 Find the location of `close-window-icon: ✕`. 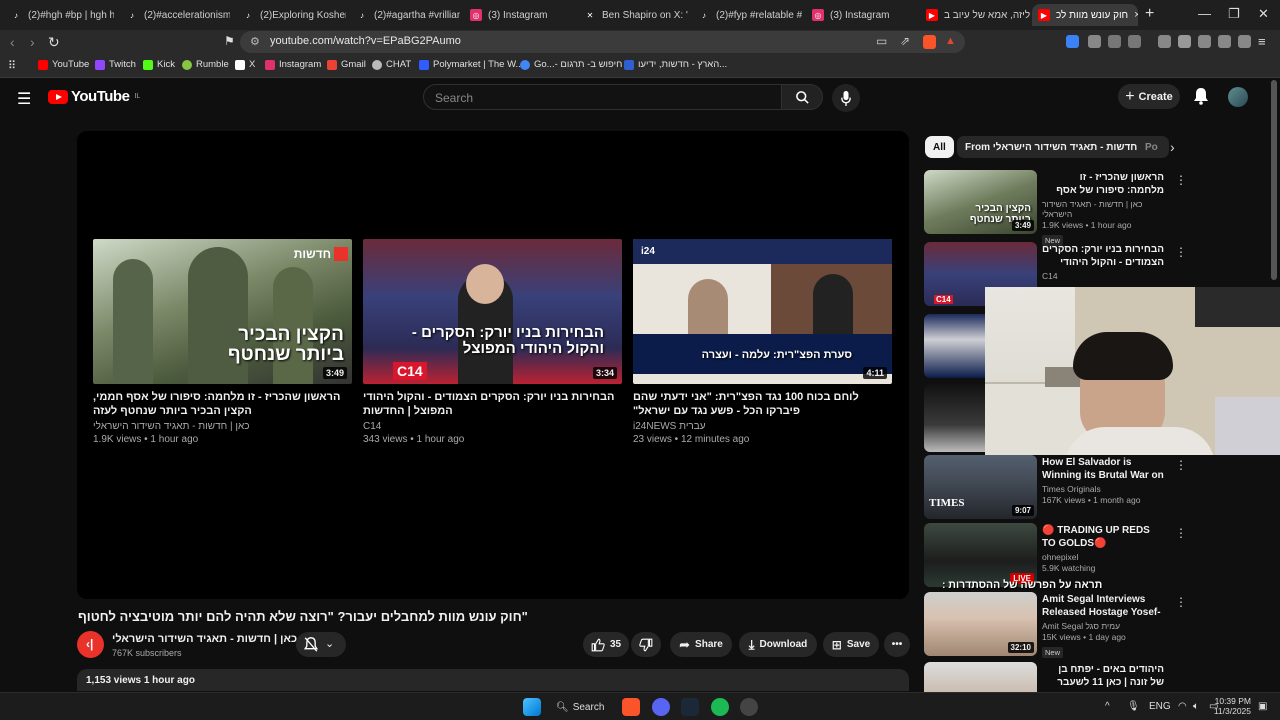

close-window-icon: ✕ is located at coordinates (1263, 14).